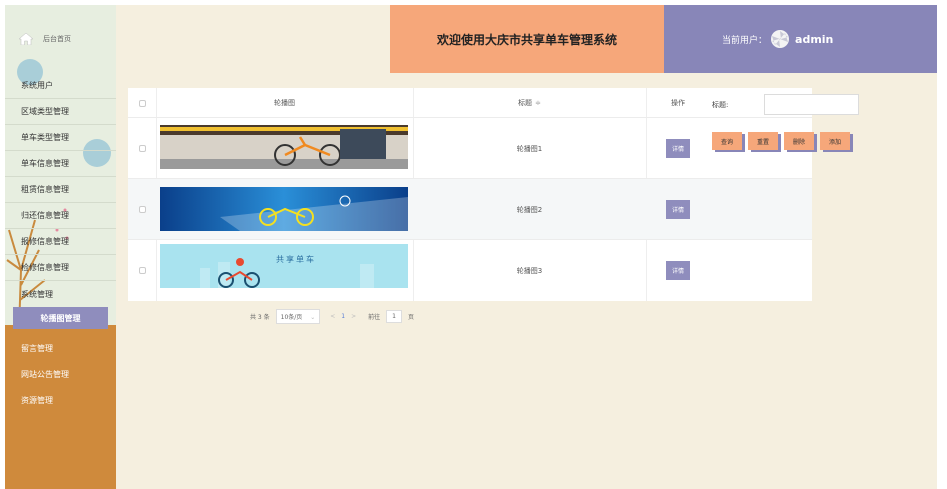  What do you see at coordinates (60, 216) in the screenshot?
I see `menu-item-return-info: 归还信息管理` at bounding box center [60, 216].